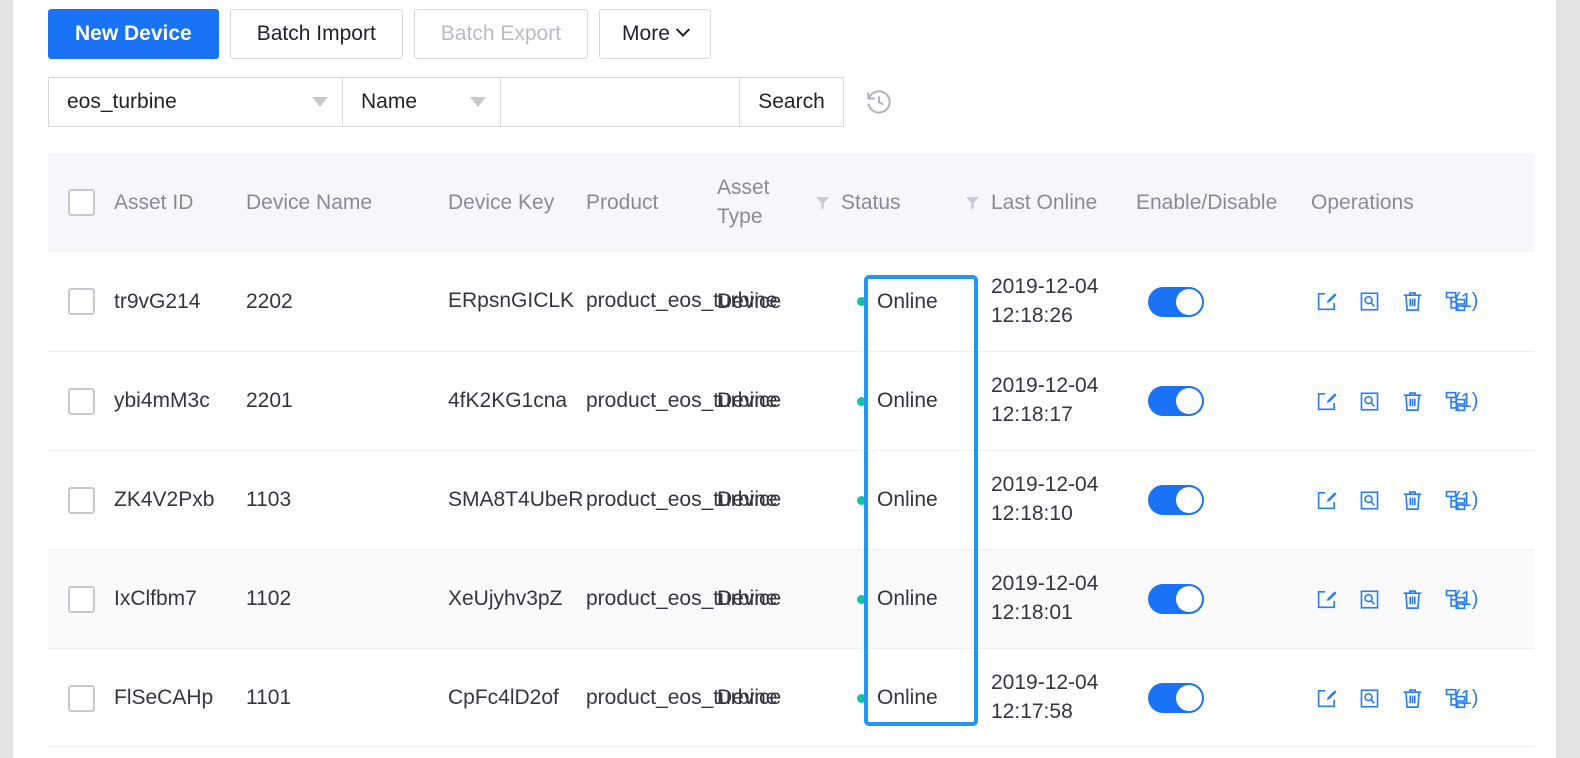 The width and height of the screenshot is (1580, 758). What do you see at coordinates (422, 102) in the screenshot?
I see `field-select: Name` at bounding box center [422, 102].